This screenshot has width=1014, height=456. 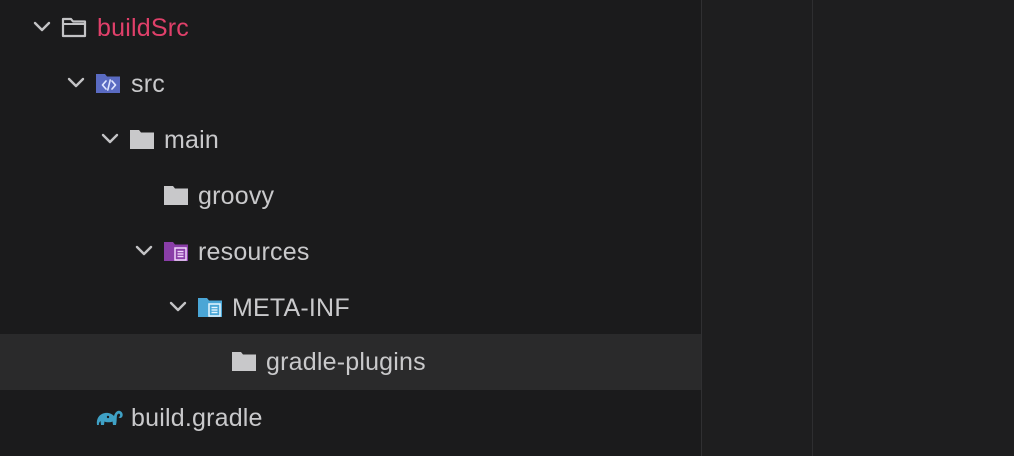 What do you see at coordinates (350, 140) in the screenshot?
I see `tree-item-main: main` at bounding box center [350, 140].